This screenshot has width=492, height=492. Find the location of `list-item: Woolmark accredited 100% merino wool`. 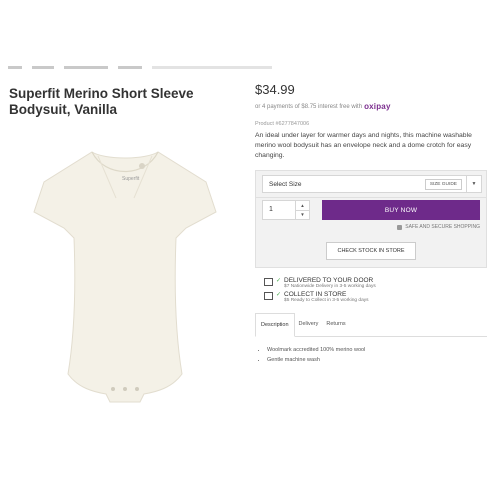

list-item: Woolmark accredited 100% merino wool is located at coordinates (377, 350).